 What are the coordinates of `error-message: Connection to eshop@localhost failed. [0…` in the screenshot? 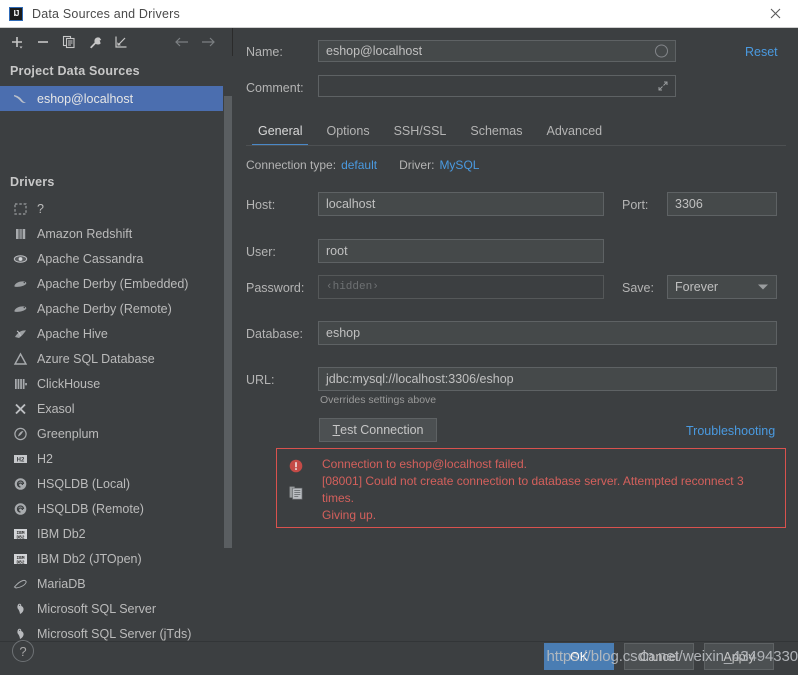 It's located at (549, 490).